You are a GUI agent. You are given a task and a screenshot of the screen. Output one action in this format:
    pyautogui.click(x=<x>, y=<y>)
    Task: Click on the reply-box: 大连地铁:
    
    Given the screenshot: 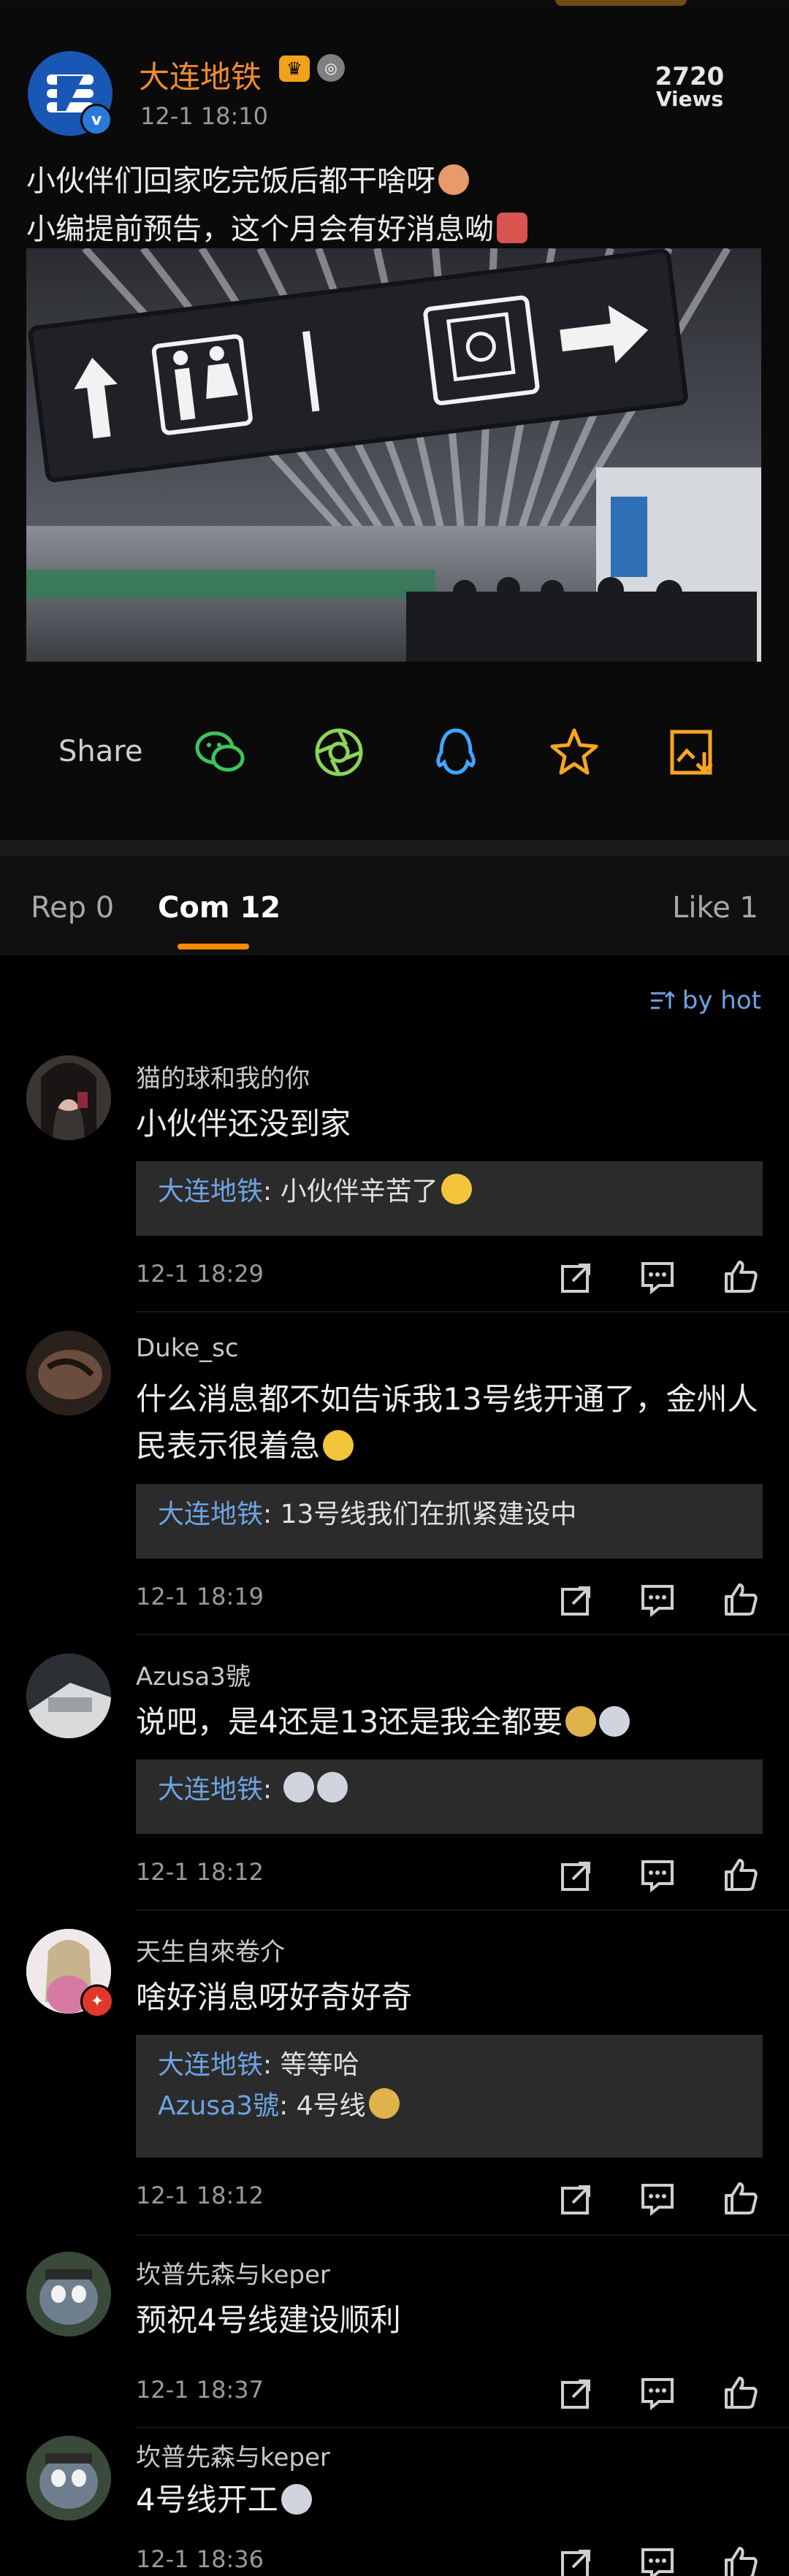 What is the action you would take?
    pyautogui.click(x=449, y=1796)
    